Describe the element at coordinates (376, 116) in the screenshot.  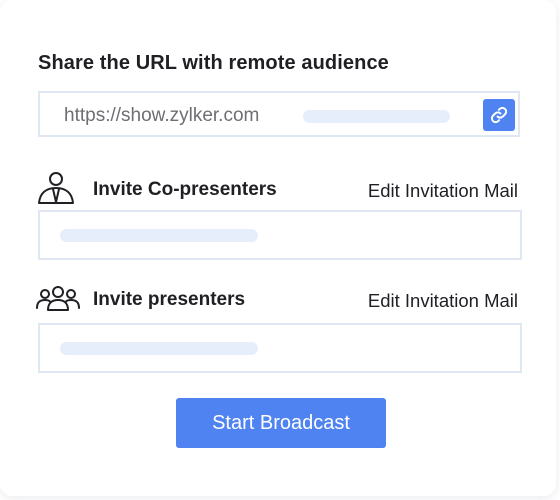
I see `url-placeholder-bar` at that location.